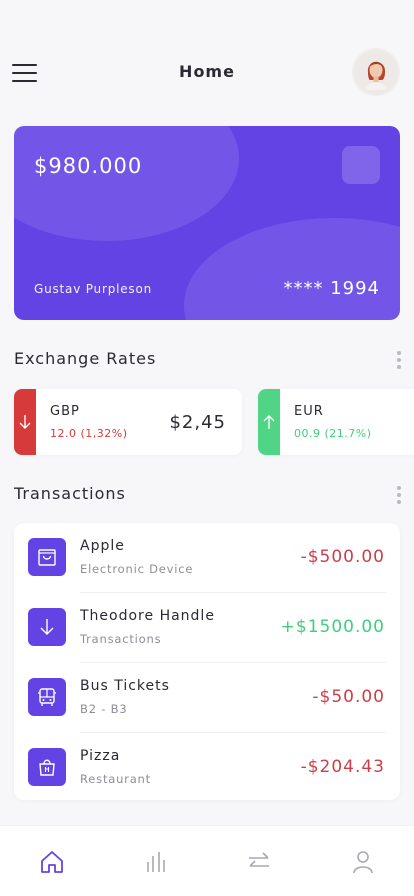  Describe the element at coordinates (399, 360) in the screenshot. I see `exchange-more-icon` at that location.